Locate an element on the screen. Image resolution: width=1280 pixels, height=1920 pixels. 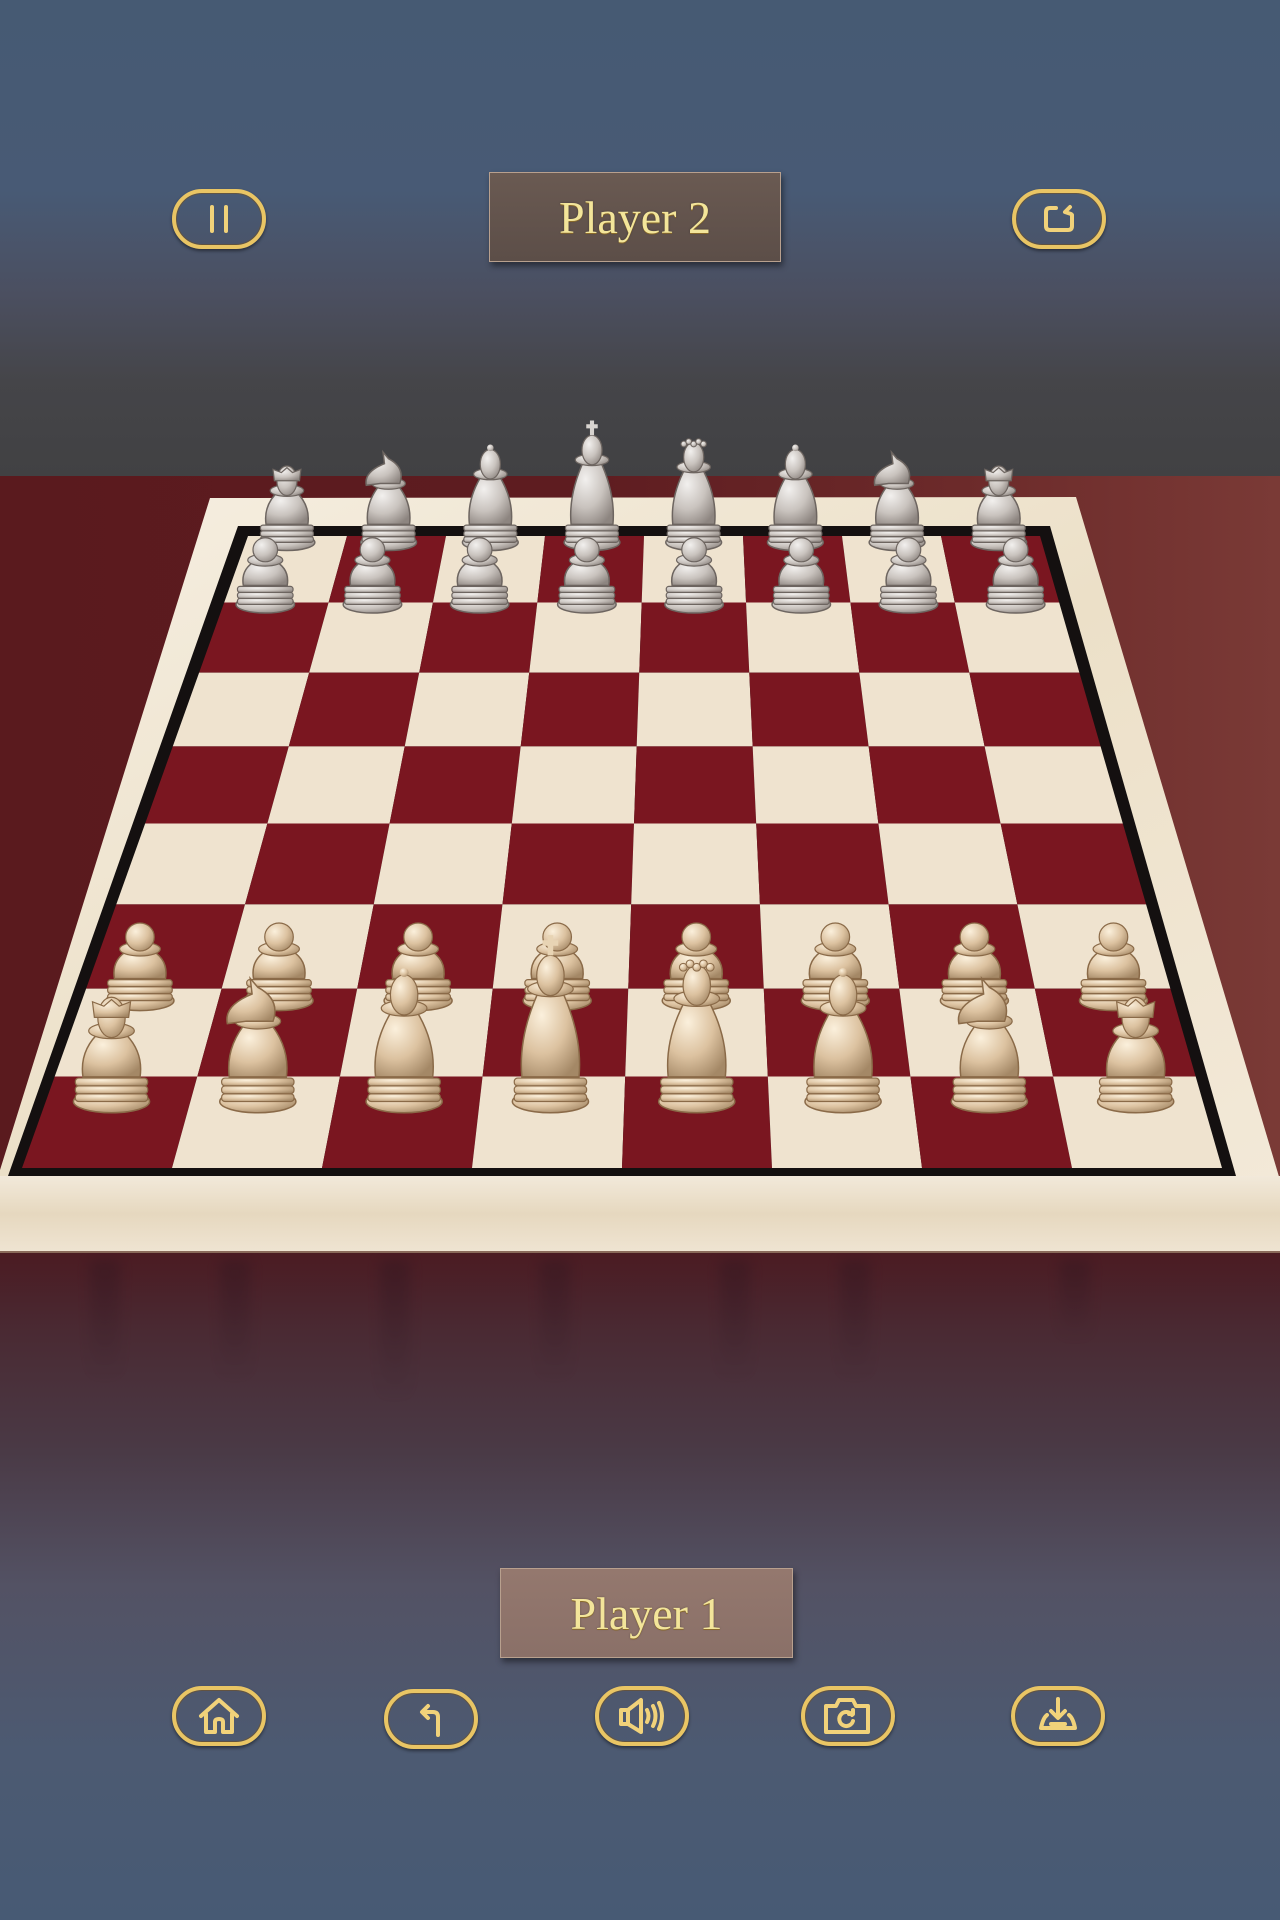
board-square-h5 is located at coordinates (1053, 785).